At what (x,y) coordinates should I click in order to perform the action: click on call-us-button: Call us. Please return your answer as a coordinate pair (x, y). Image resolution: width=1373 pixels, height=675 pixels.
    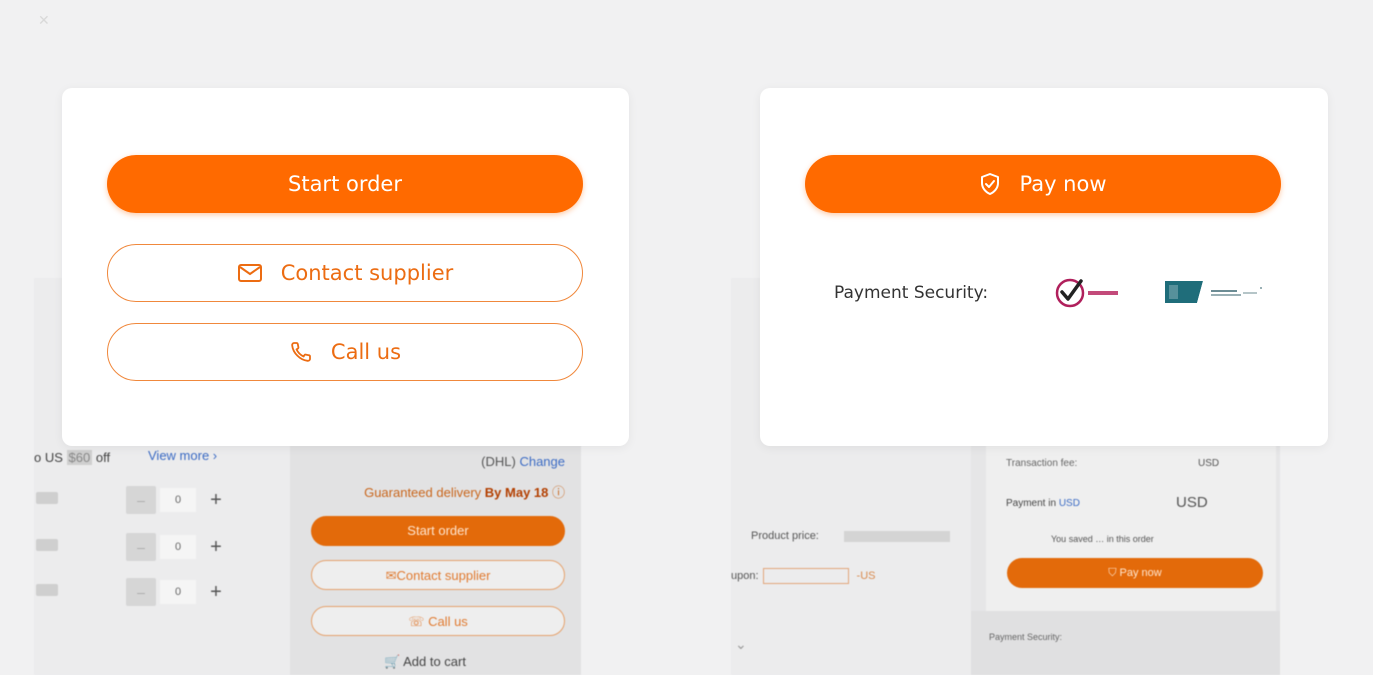
    Looking at the image, I should click on (345, 352).